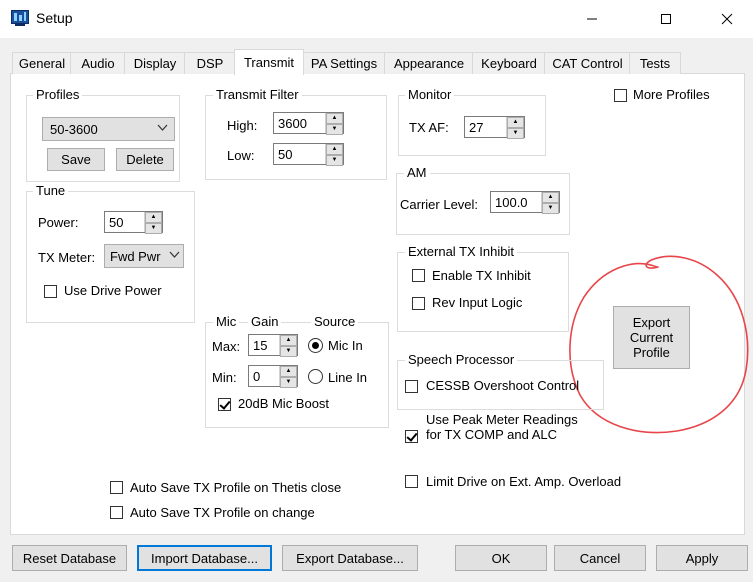 The width and height of the screenshot is (753, 582). I want to click on tx-af-stepper: 27 ▲ ▼, so click(494, 127).